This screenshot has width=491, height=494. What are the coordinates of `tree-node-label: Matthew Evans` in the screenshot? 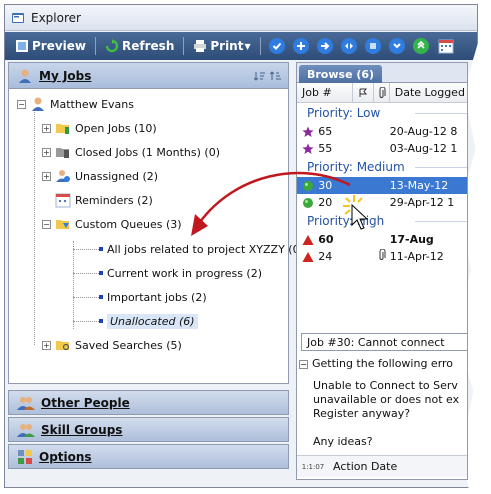 It's located at (92, 104).